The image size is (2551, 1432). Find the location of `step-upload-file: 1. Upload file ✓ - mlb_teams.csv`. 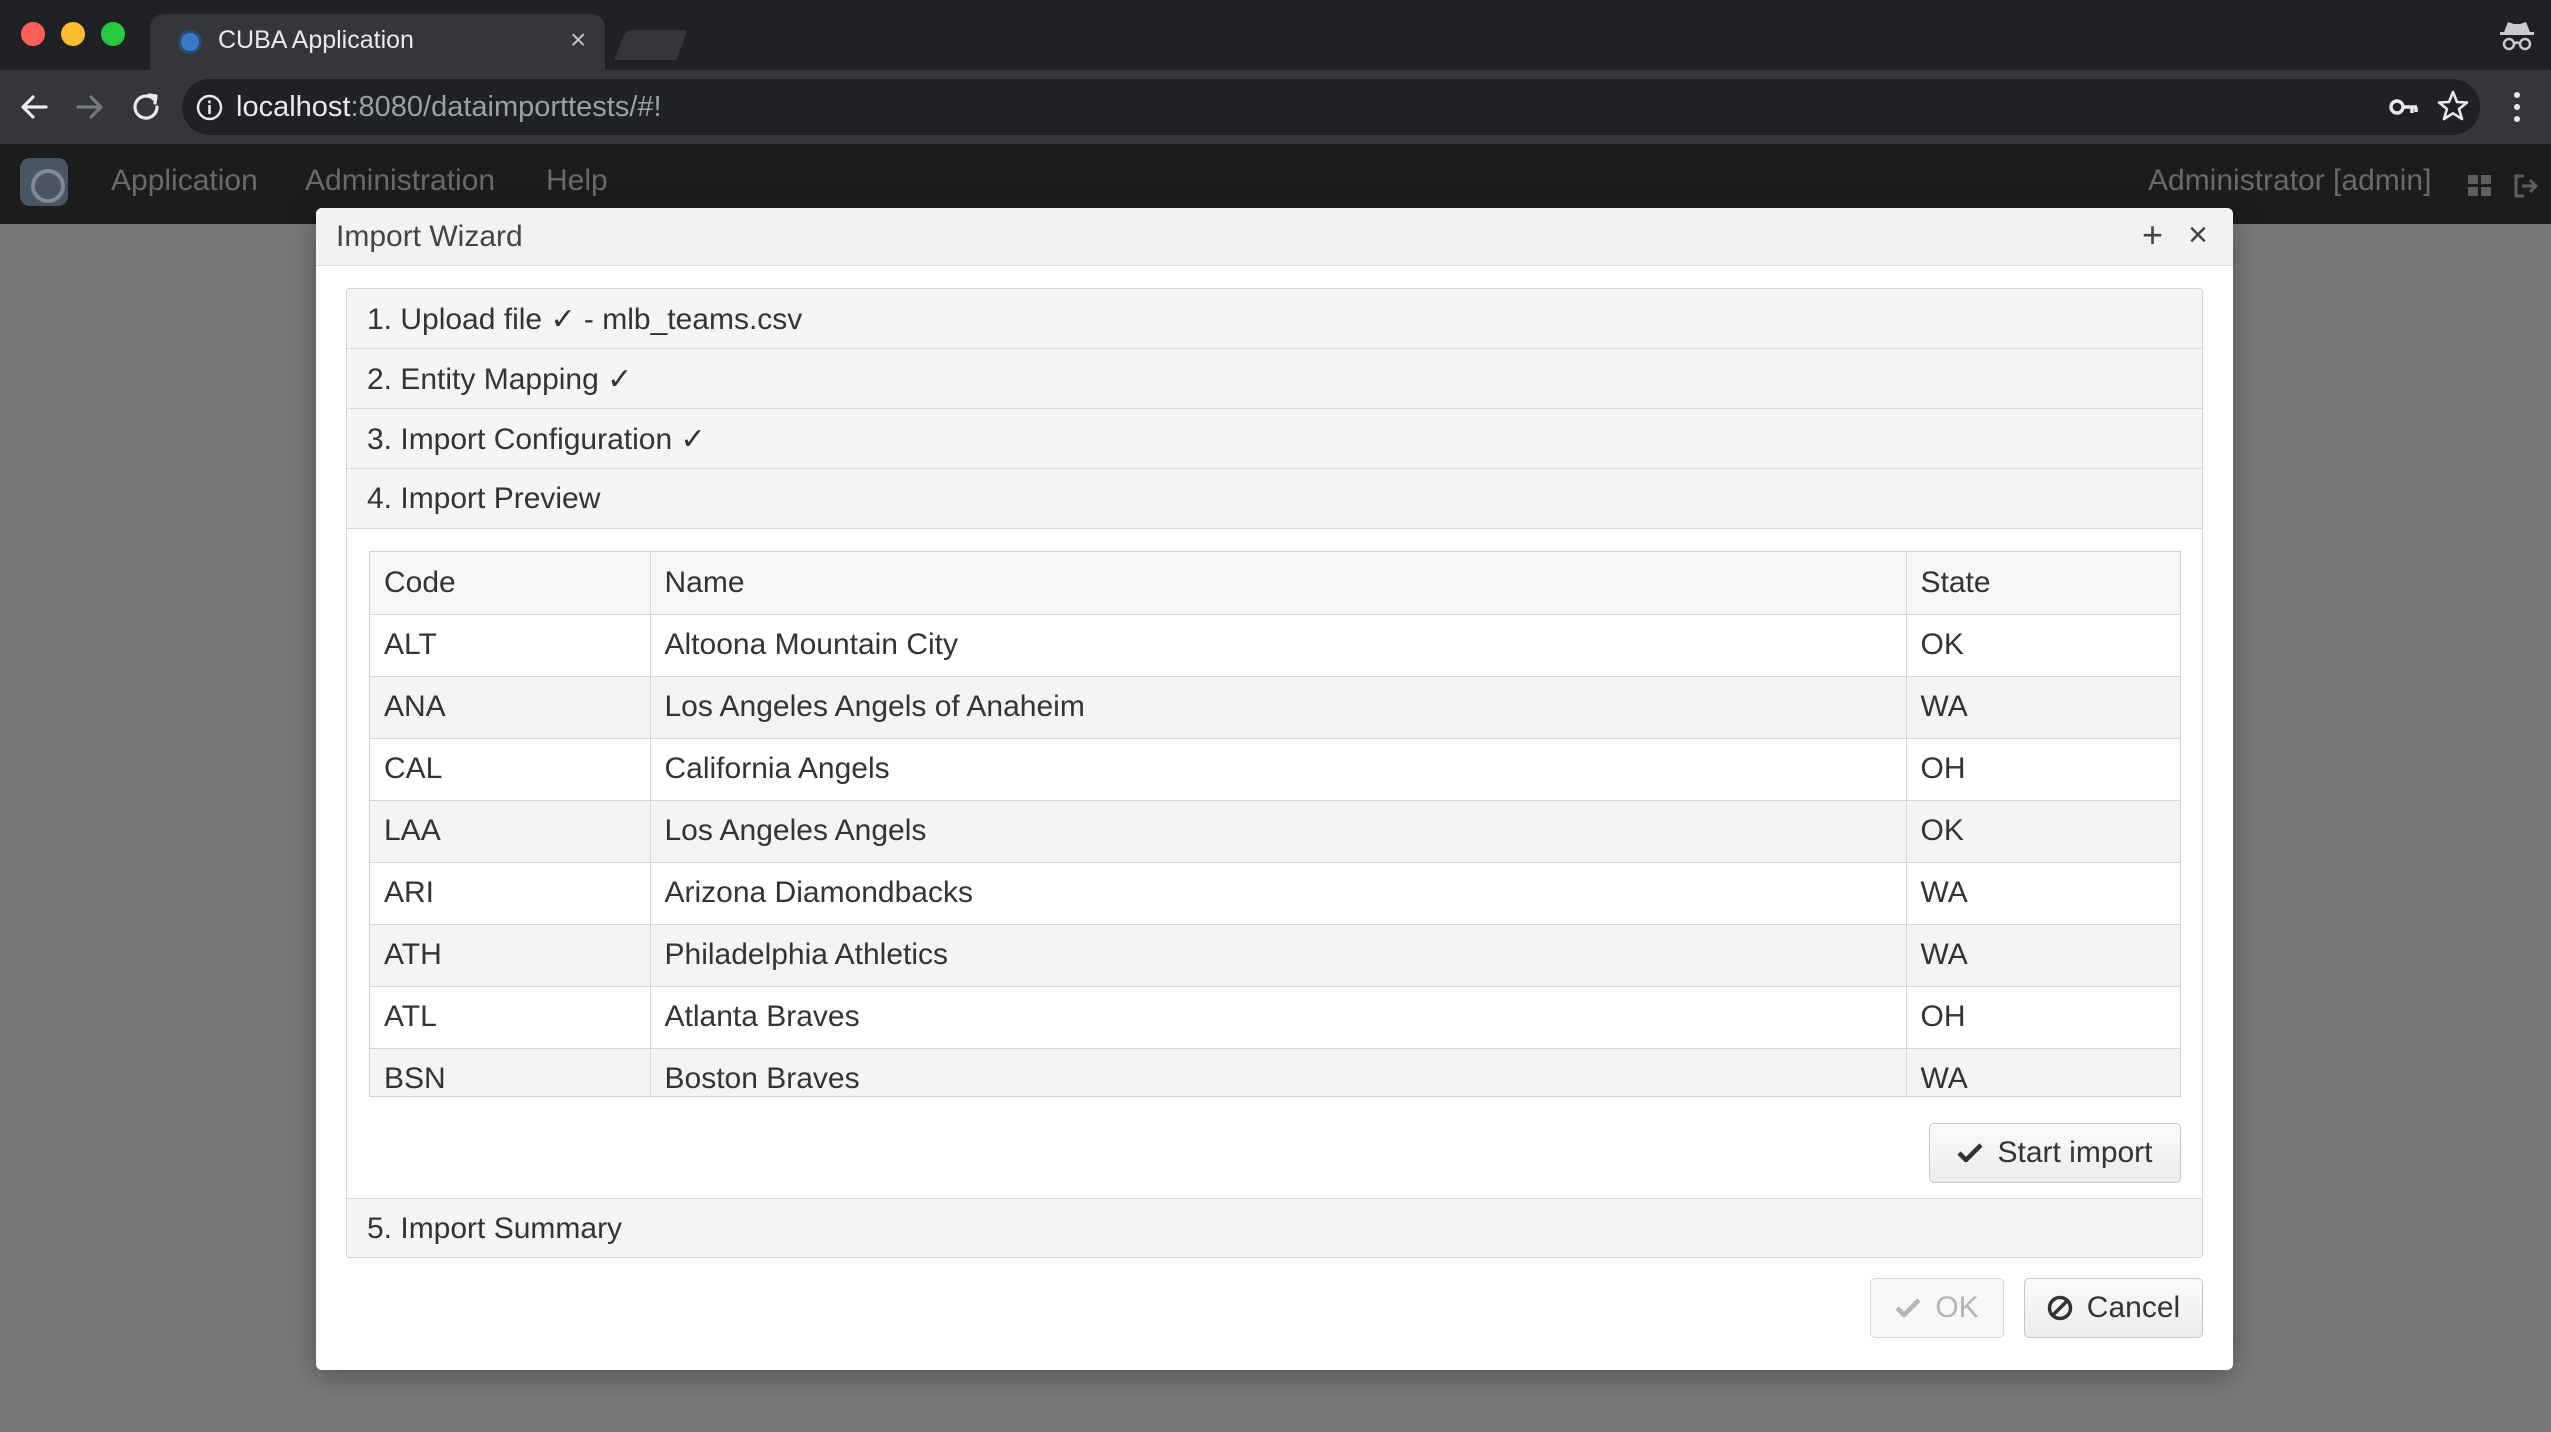

step-upload-file: 1. Upload file ✓ - mlb_teams.csv is located at coordinates (1274, 319).